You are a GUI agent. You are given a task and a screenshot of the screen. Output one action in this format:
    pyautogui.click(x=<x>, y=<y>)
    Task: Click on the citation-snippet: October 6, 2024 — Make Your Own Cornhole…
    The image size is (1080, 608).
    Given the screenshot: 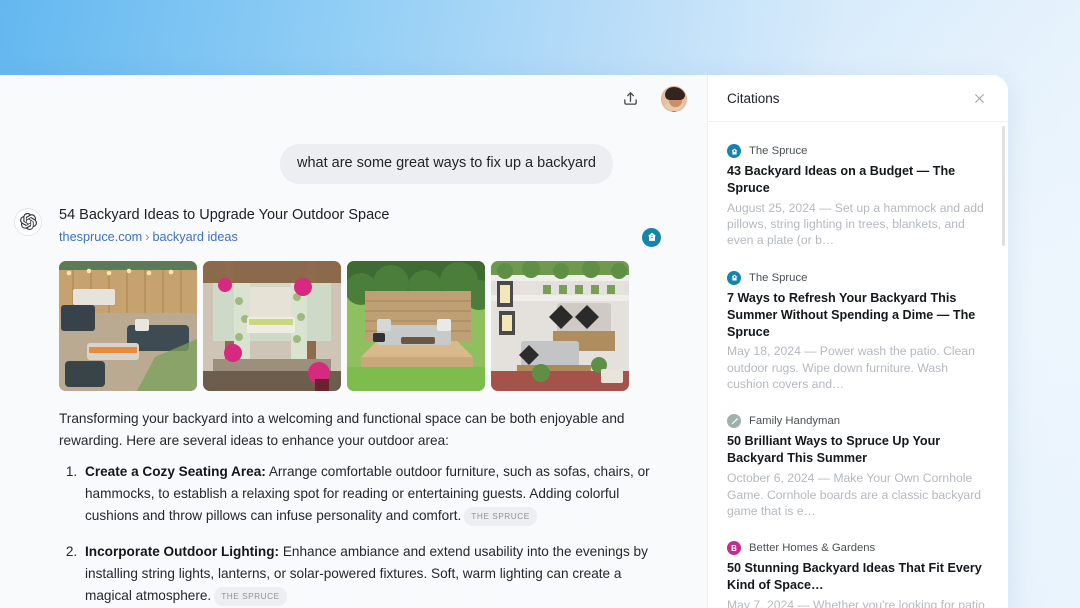 What is the action you would take?
    pyautogui.click(x=854, y=494)
    